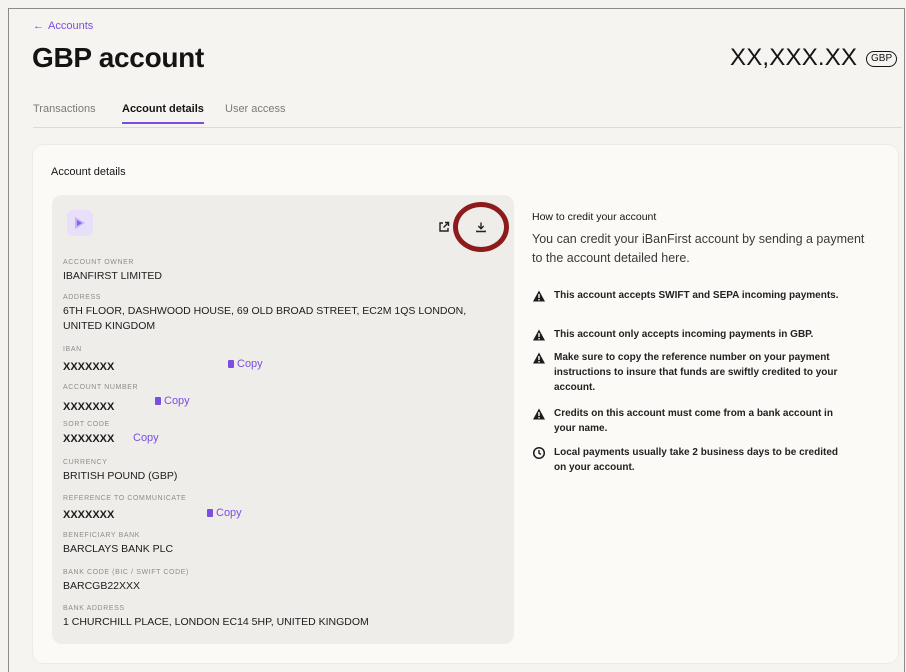  Describe the element at coordinates (118, 549) in the screenshot. I see `beneficiary-bank-value: BARCLAYS BANK PLC` at that location.